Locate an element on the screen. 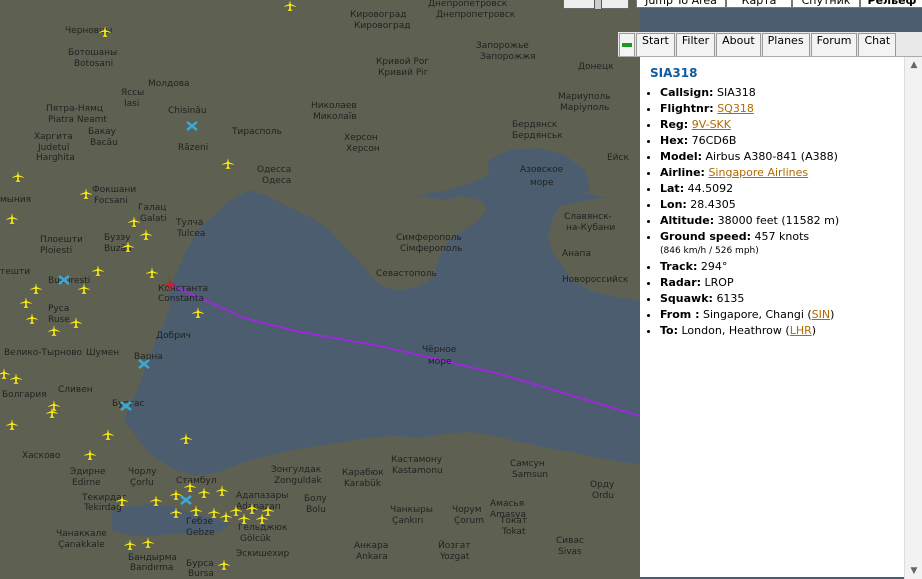 The image size is (922, 579). zoom-slider-knob is located at coordinates (598, 5).